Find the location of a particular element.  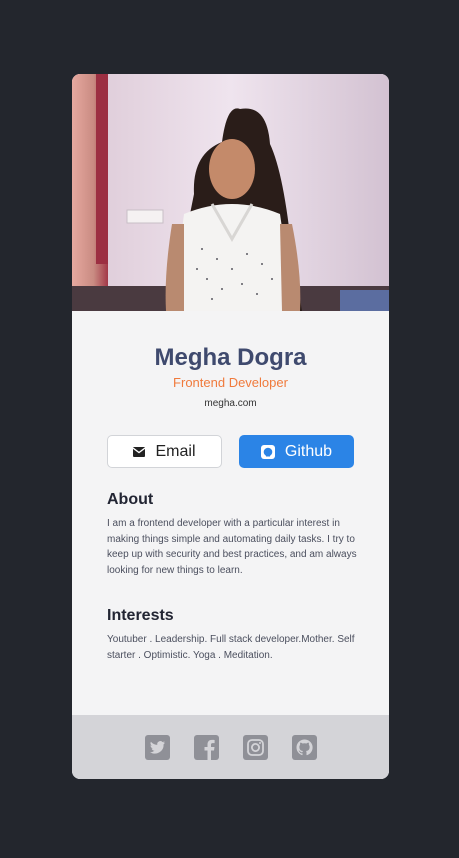

twitter-icon is located at coordinates (157, 747).